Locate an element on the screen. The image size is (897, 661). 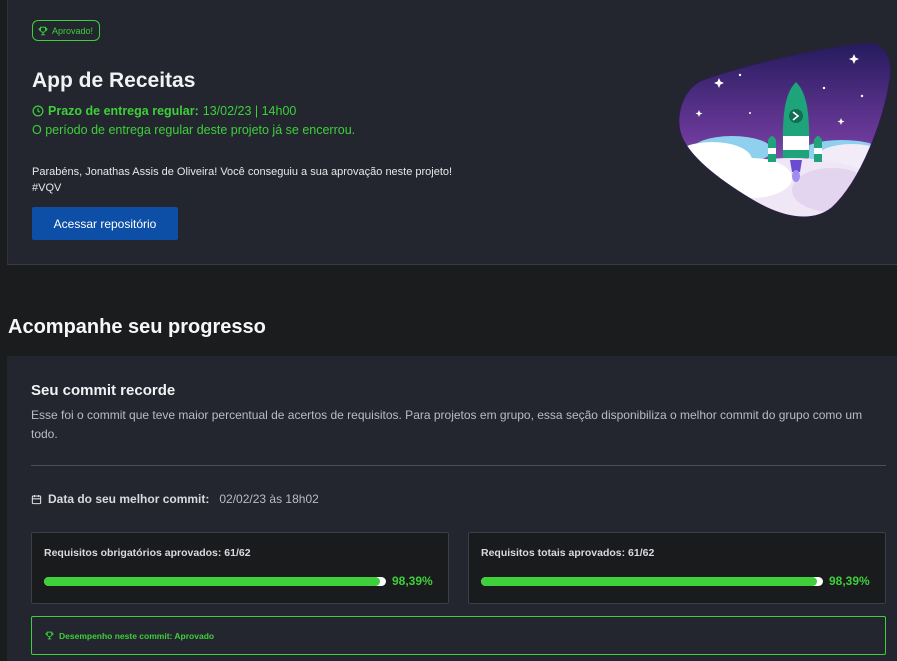
rocket-illustration is located at coordinates (784, 130).